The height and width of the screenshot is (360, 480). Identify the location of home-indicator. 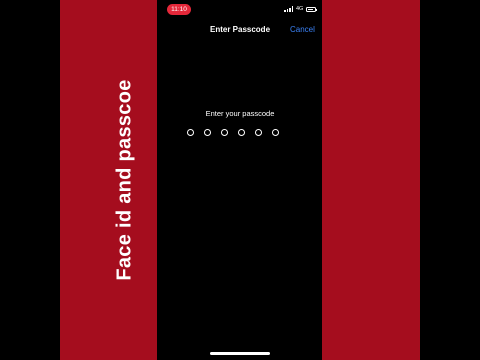
(240, 353).